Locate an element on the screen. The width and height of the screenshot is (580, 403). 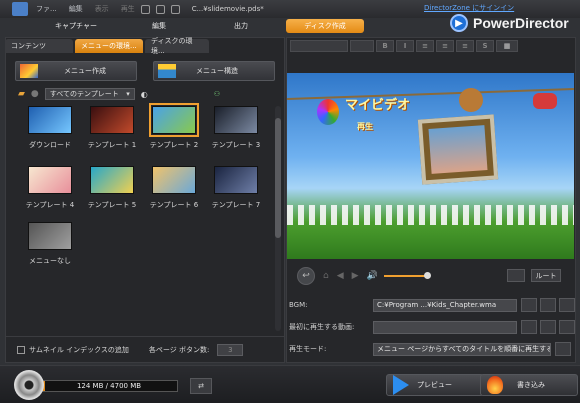
template-item: メニューなし is located at coordinates (50, 244).